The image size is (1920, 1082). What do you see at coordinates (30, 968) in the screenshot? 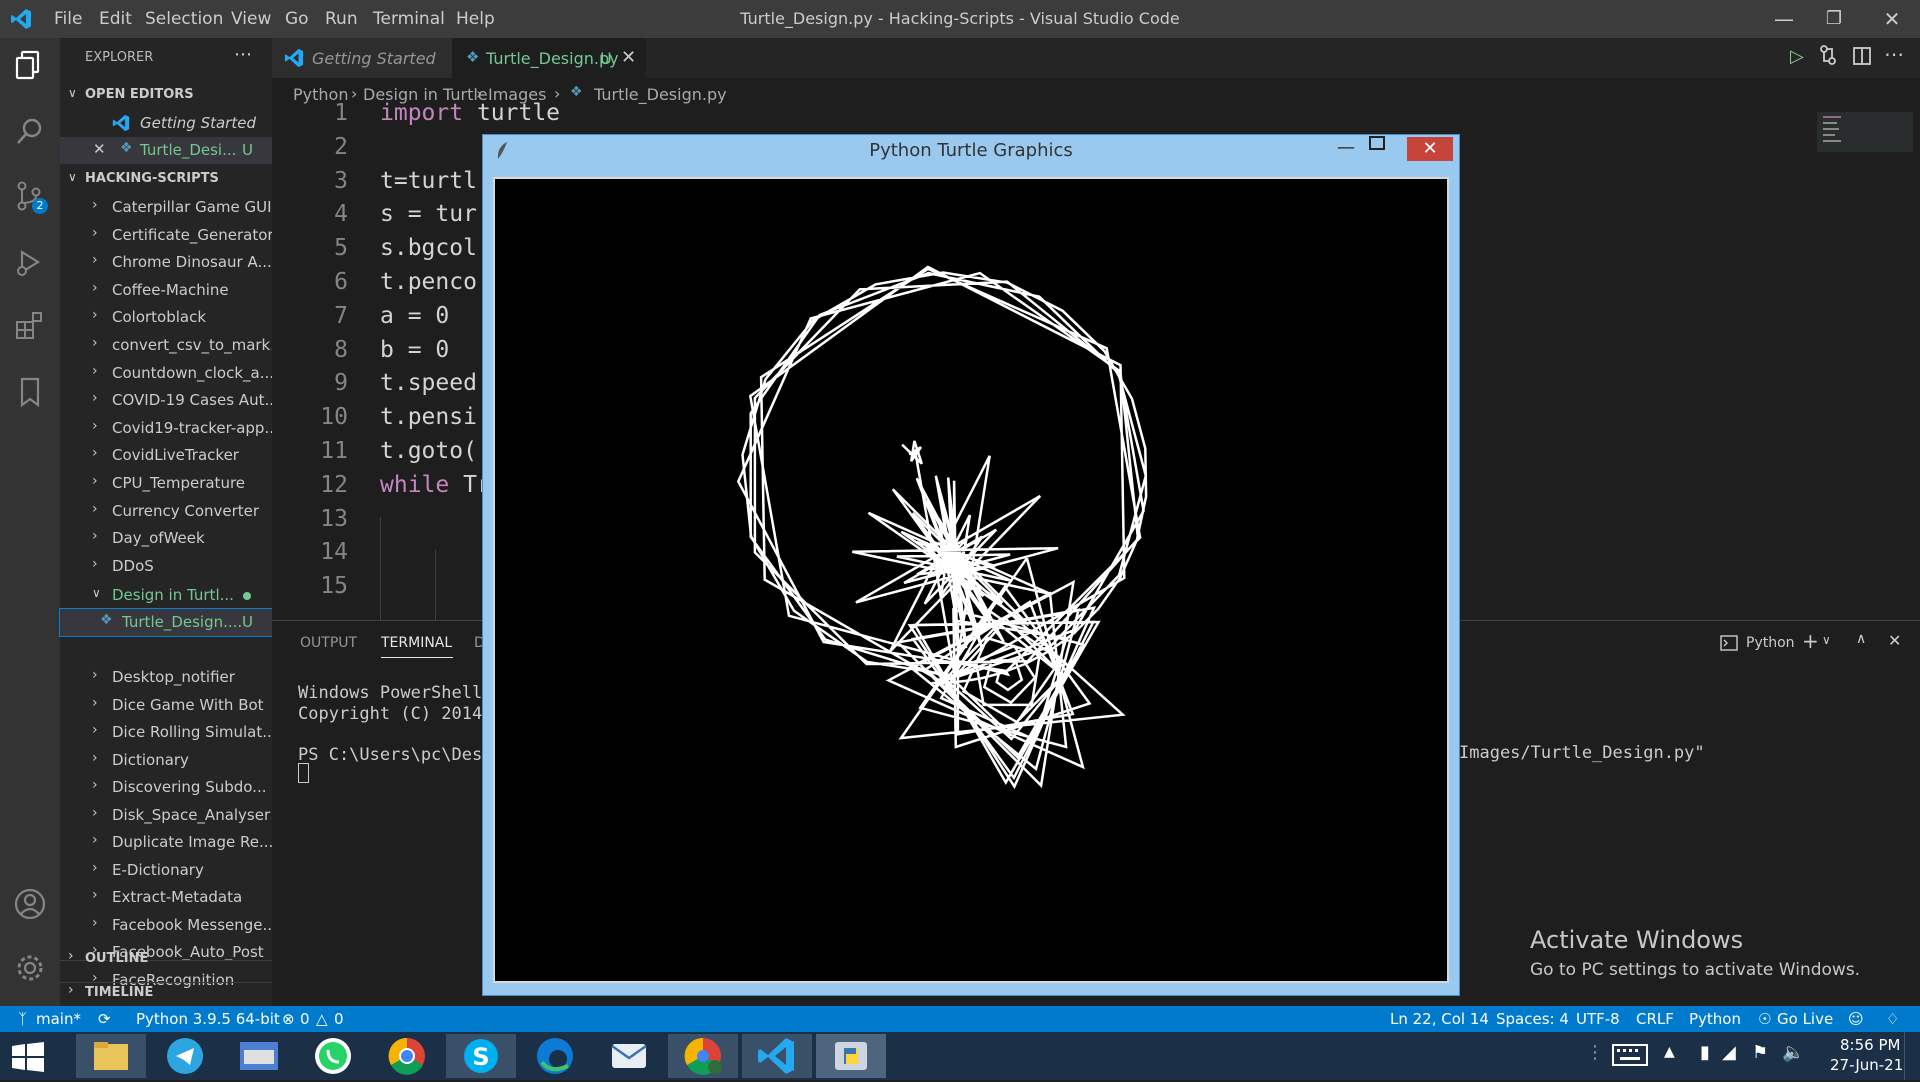
I see `gear-icon` at bounding box center [30, 968].